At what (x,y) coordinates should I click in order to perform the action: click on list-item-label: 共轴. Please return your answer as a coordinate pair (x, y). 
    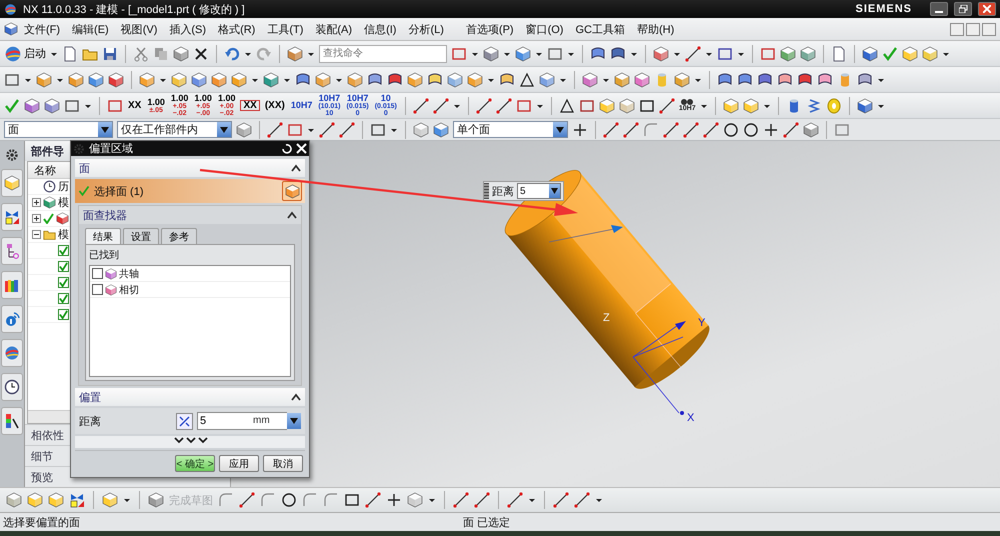
    Looking at the image, I should click on (129, 274).